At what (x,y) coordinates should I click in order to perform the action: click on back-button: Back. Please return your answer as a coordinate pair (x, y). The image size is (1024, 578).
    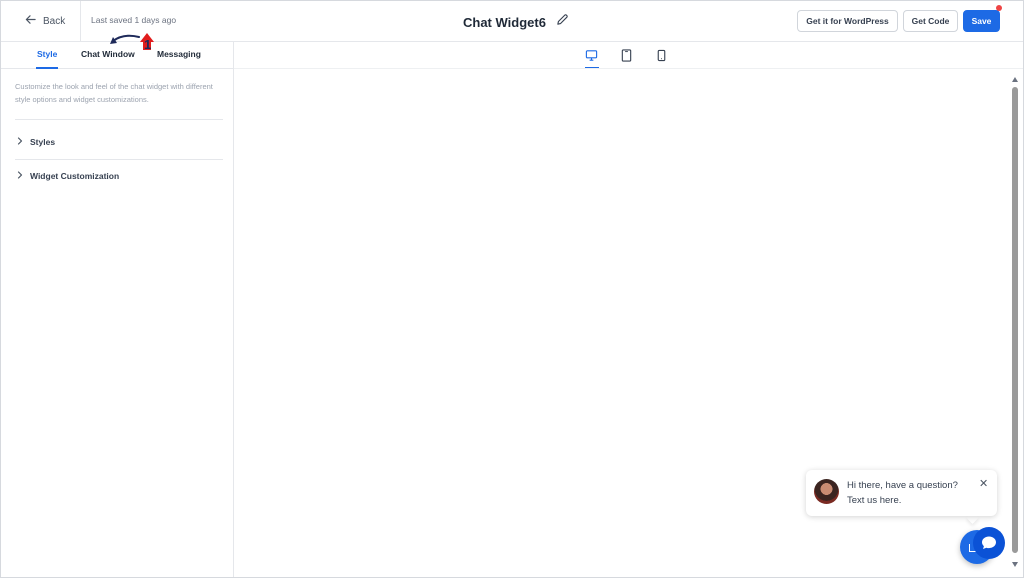
    Looking at the image, I should click on (45, 21).